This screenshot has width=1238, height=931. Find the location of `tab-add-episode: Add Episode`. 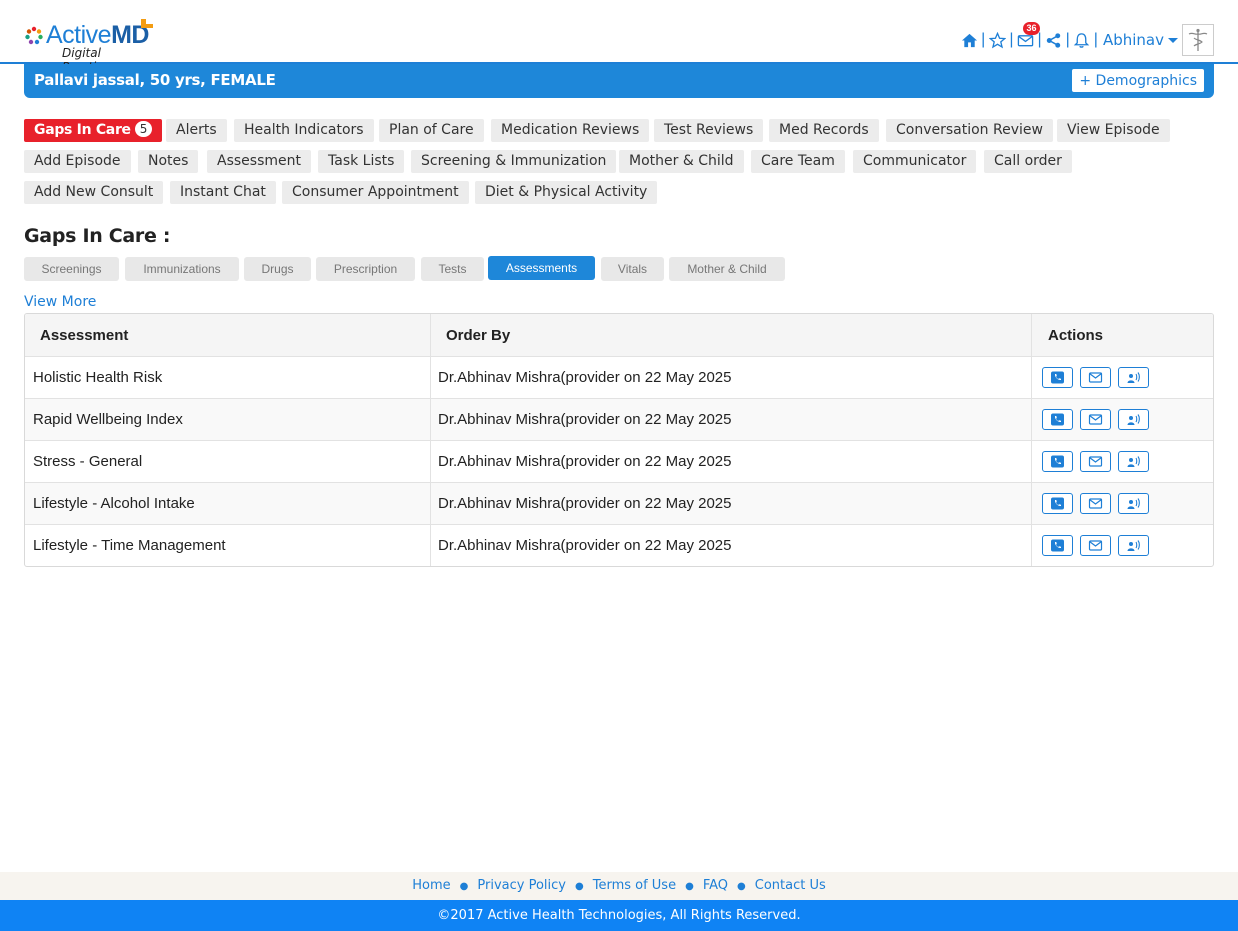

tab-add-episode: Add Episode is located at coordinates (77, 161).